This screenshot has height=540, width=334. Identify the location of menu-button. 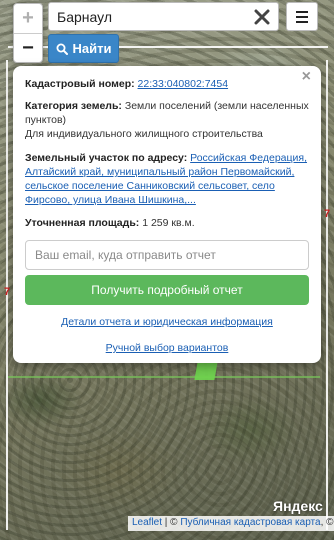
(302, 16).